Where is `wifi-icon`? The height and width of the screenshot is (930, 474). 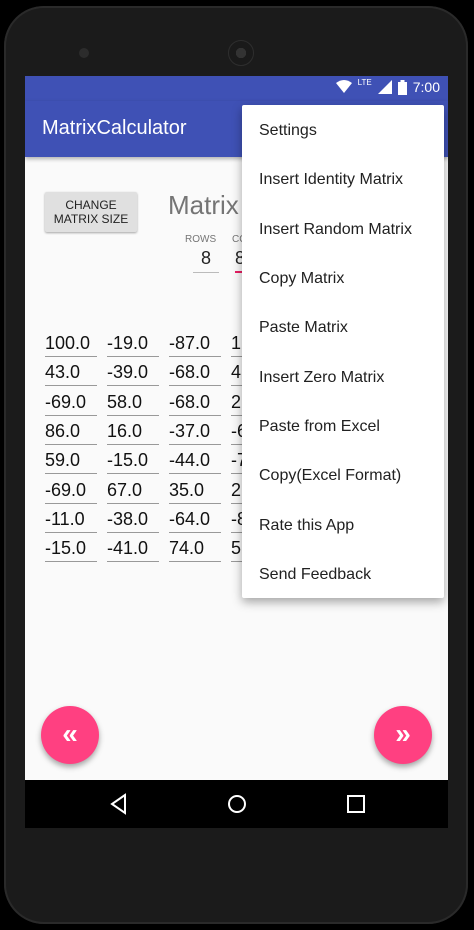 wifi-icon is located at coordinates (343, 86).